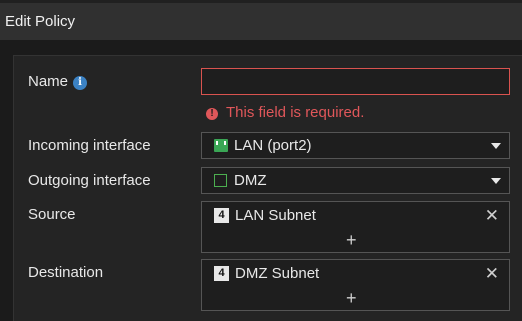 The image size is (522, 321). Describe the element at coordinates (221, 145) in the screenshot. I see `port-icon` at that location.